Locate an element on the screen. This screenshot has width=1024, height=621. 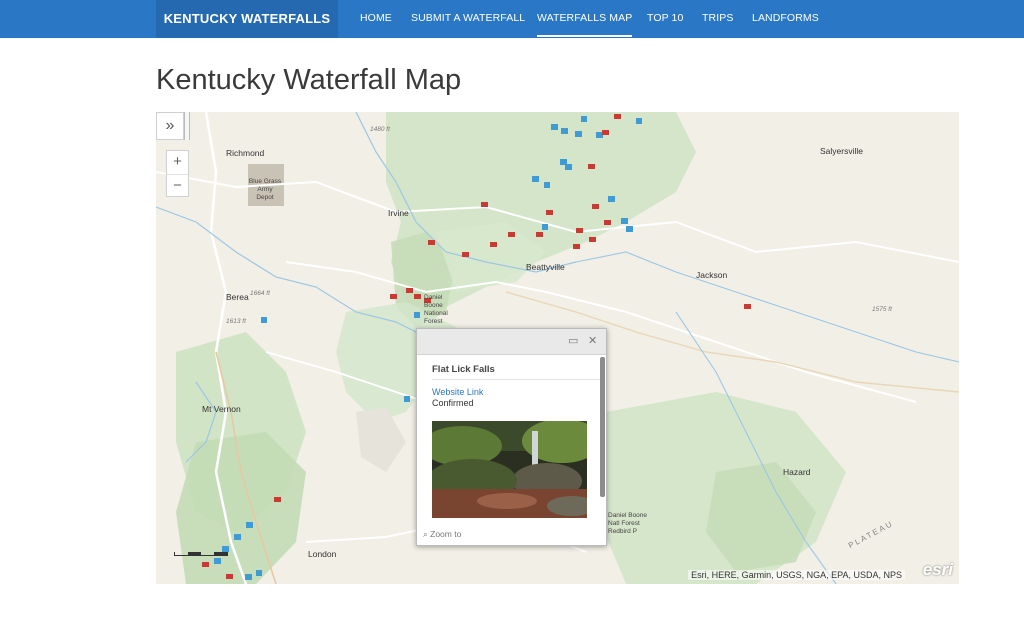
waterfall-photo is located at coordinates (509, 469).